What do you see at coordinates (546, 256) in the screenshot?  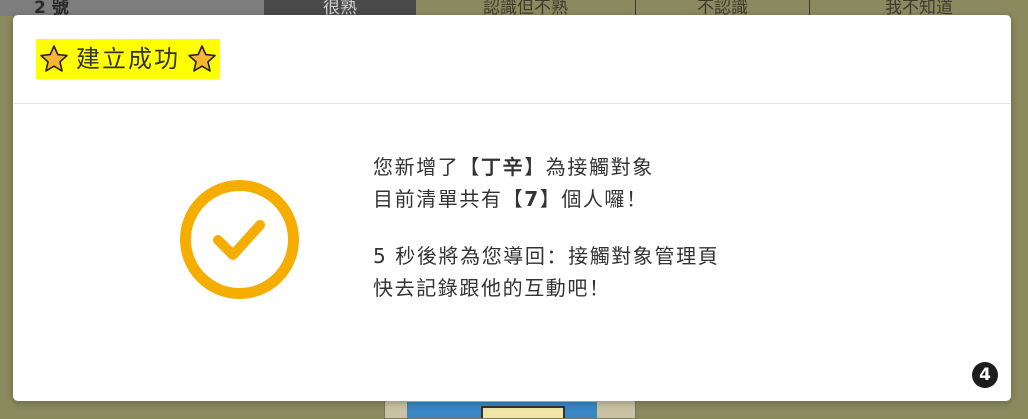 I see `redirect-line: 5 秒後將為您導回：接觸對象管理頁` at bounding box center [546, 256].